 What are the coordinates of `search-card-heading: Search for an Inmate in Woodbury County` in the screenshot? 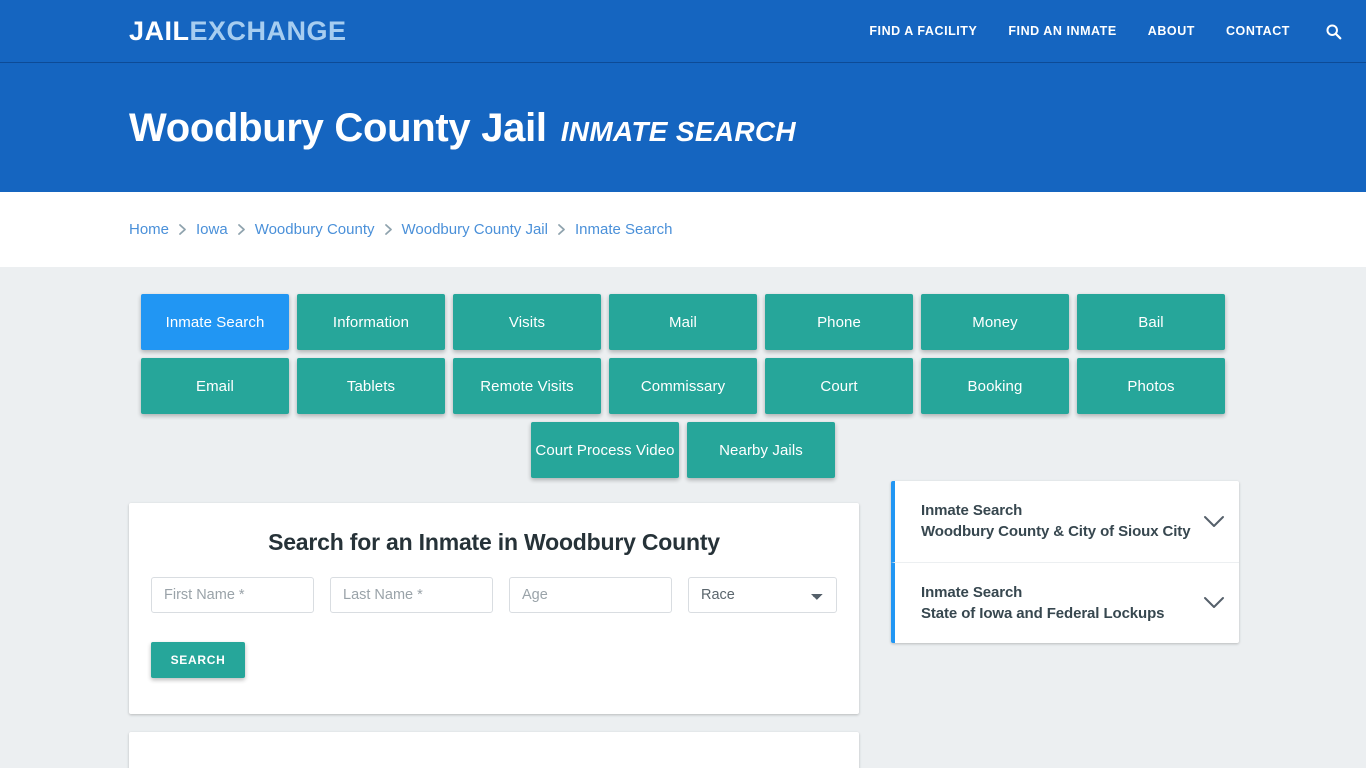 It's located at (494, 542).